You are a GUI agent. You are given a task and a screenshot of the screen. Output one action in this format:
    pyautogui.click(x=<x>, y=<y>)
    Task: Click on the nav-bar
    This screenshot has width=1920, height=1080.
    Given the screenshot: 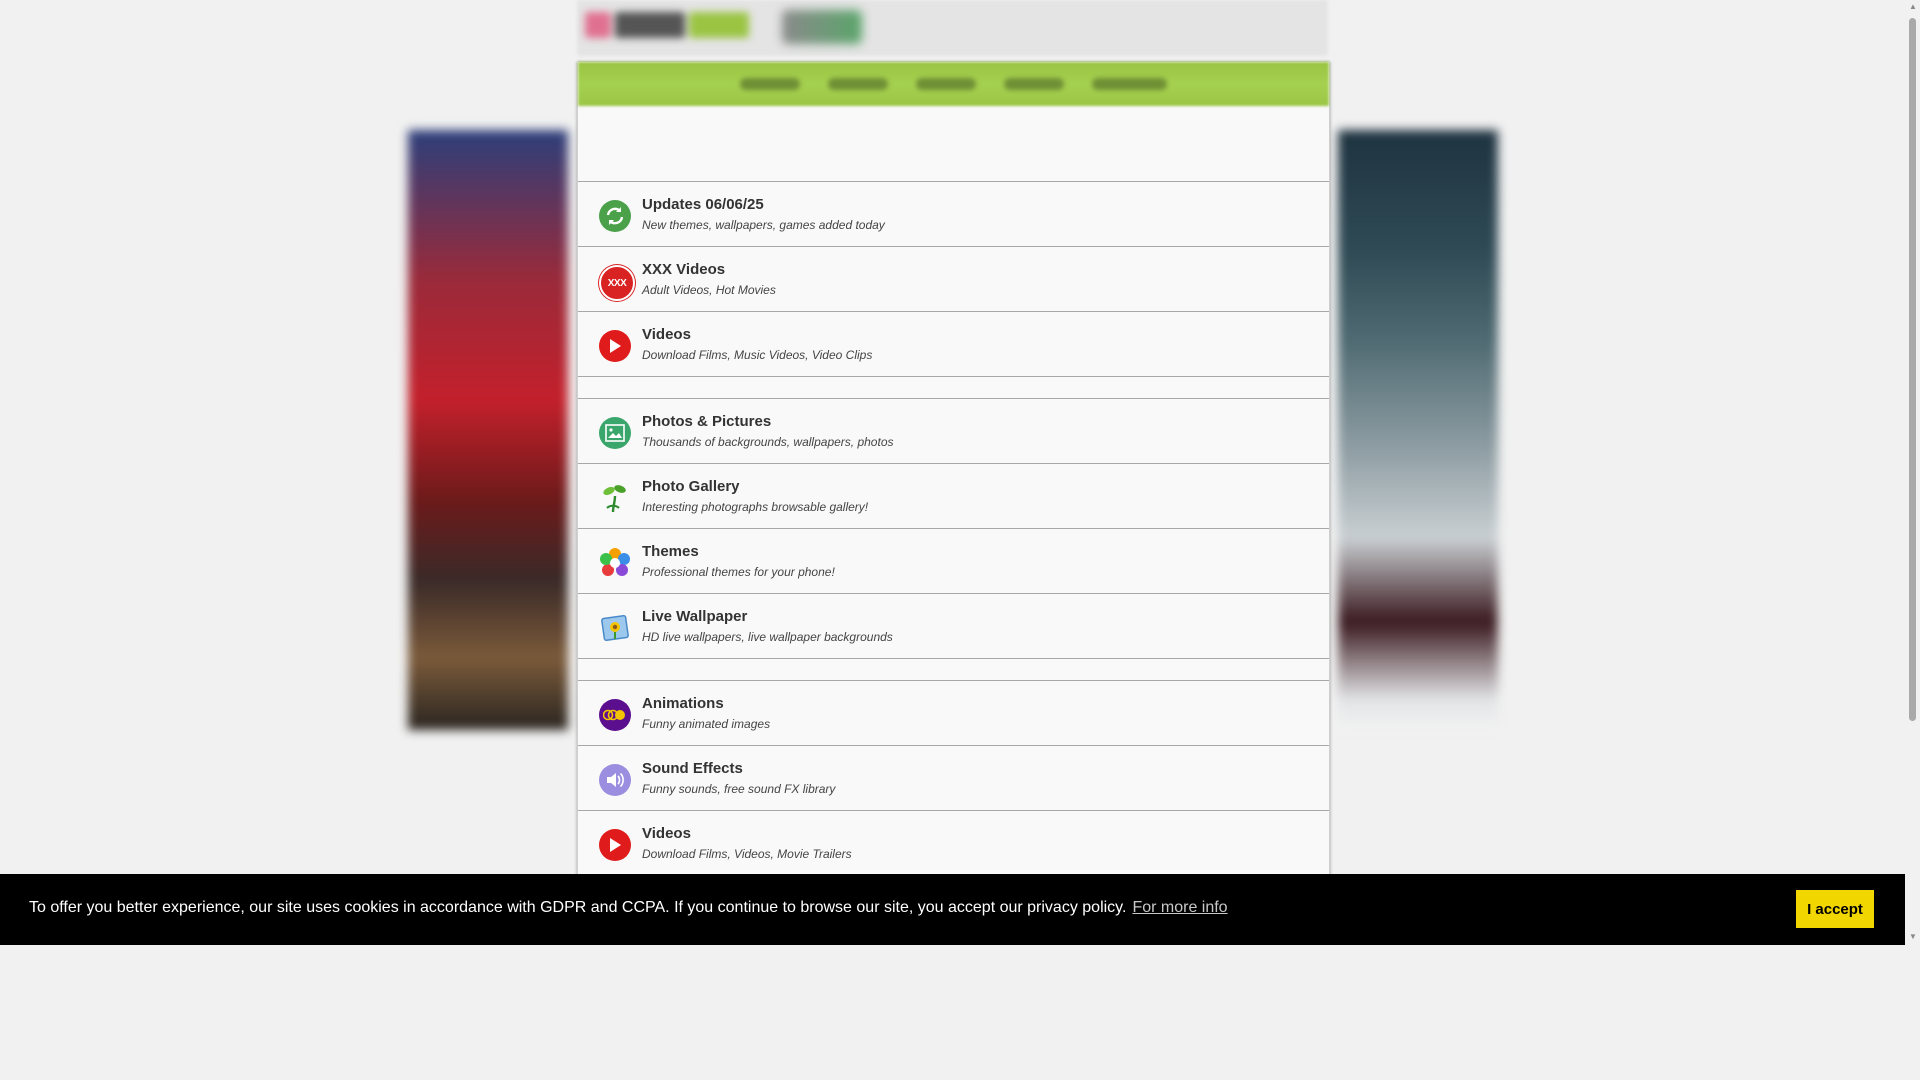 What is the action you would take?
    pyautogui.click(x=953, y=84)
    